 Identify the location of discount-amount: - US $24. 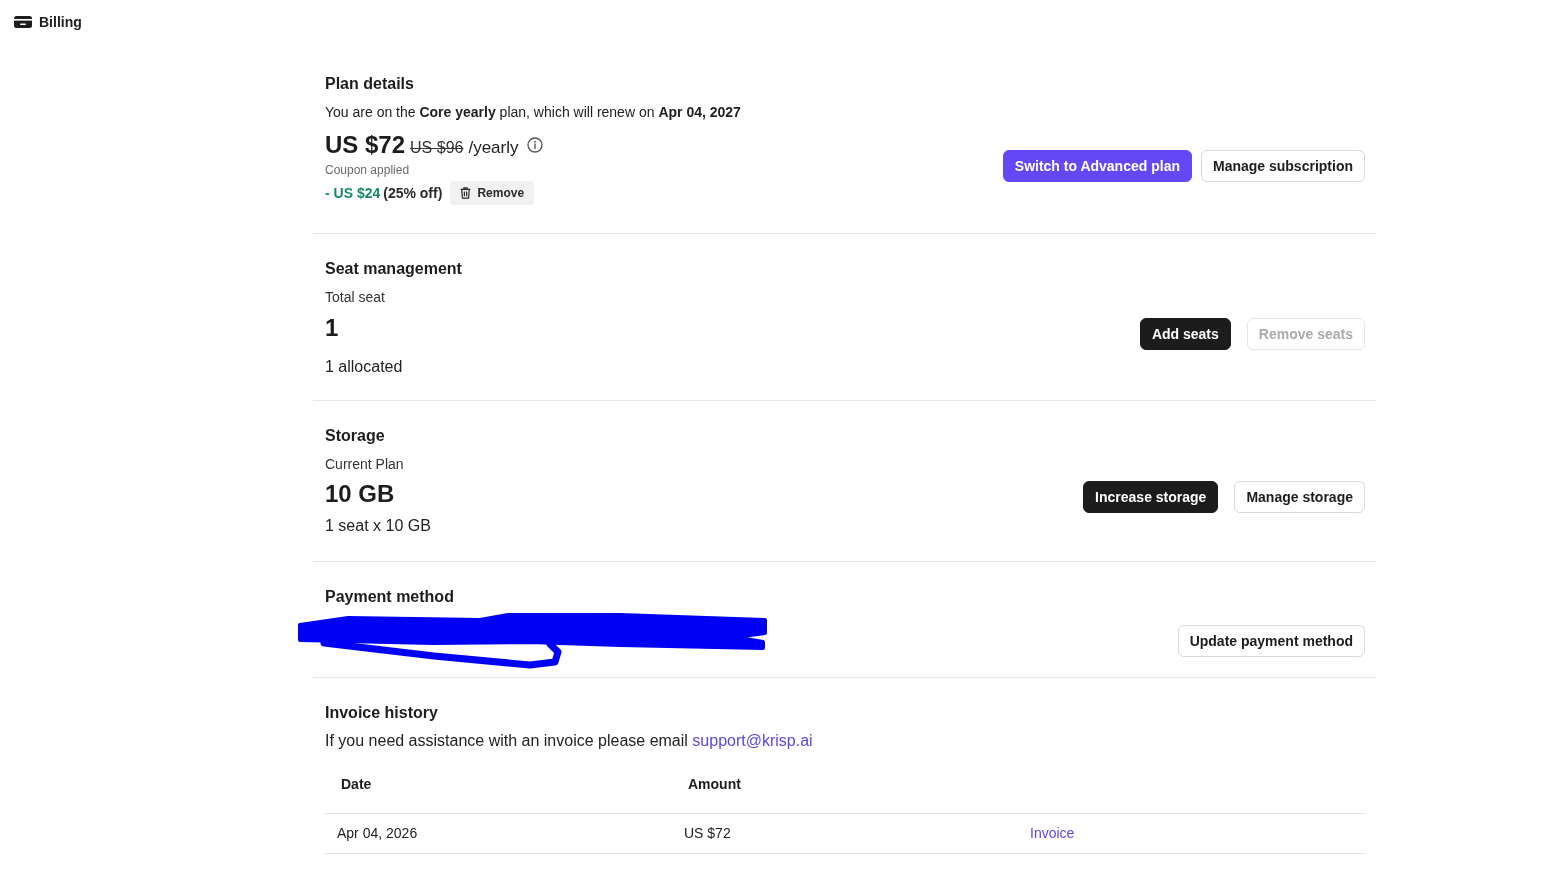
(353, 193).